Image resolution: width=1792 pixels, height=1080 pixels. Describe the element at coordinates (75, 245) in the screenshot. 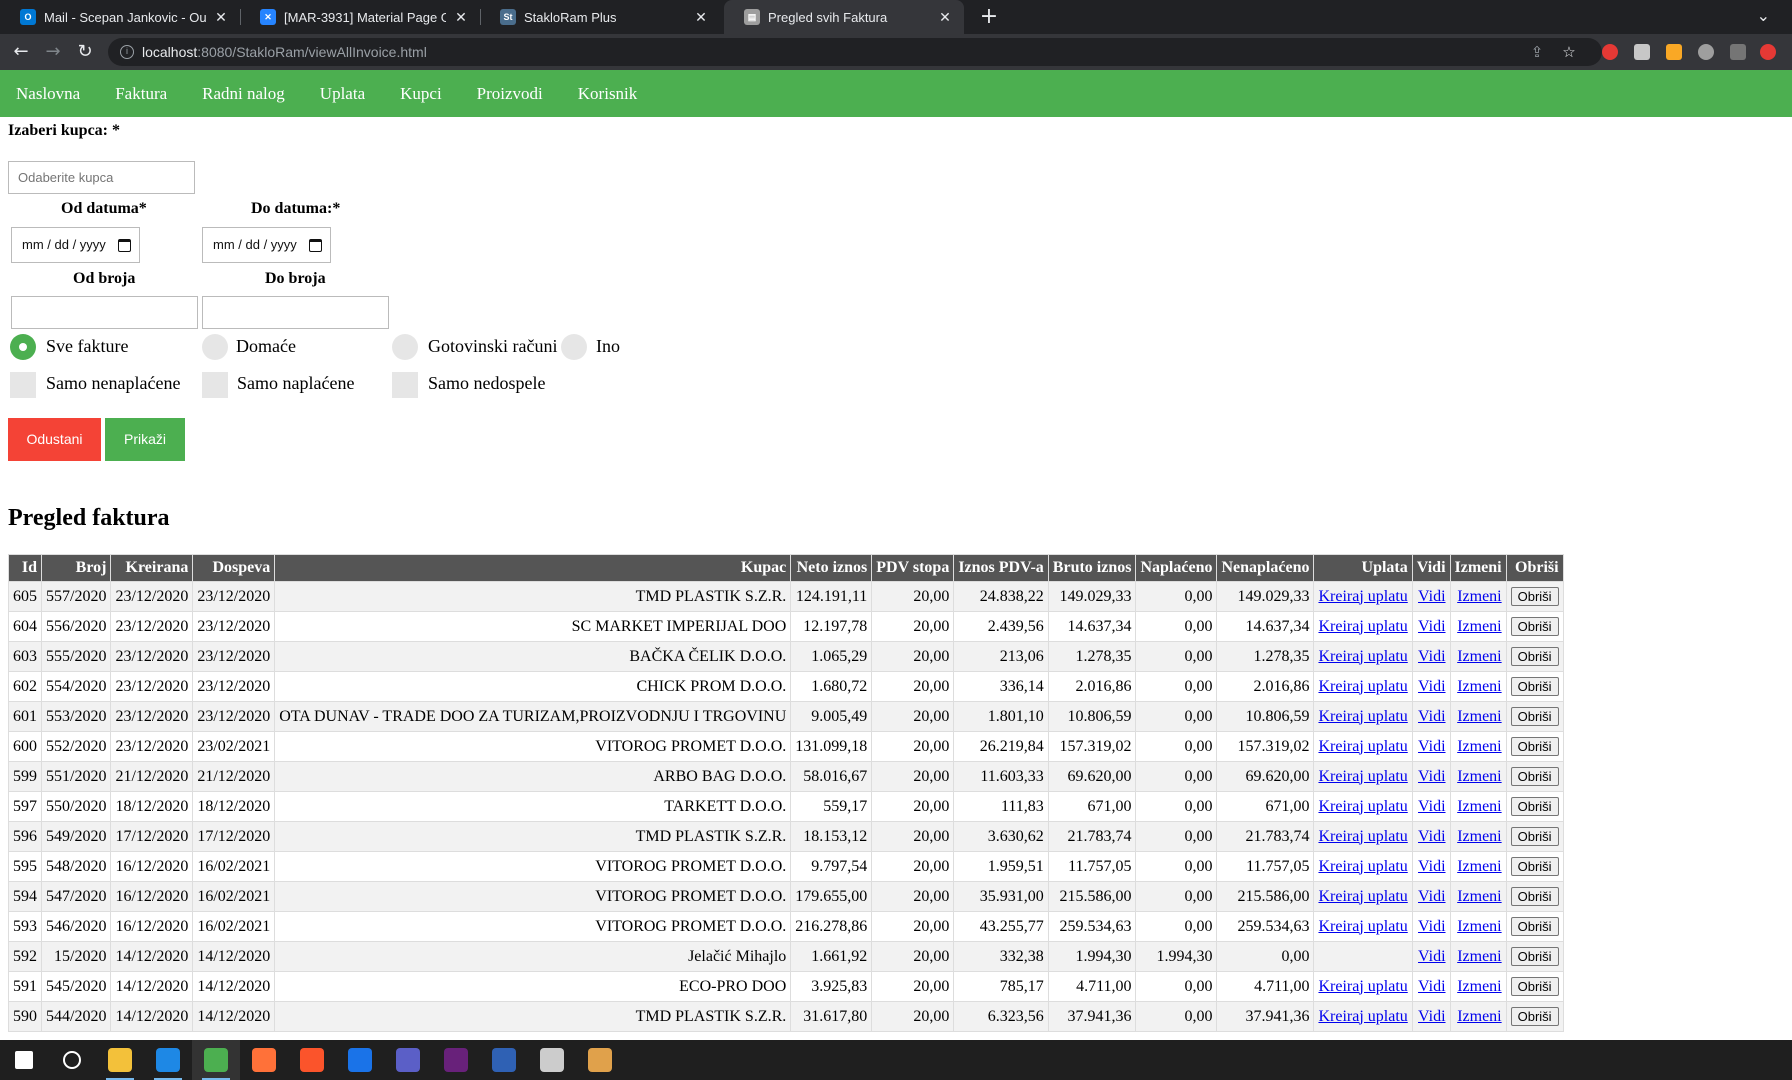

I see `from-date-input: mm / dd / yyyy` at that location.